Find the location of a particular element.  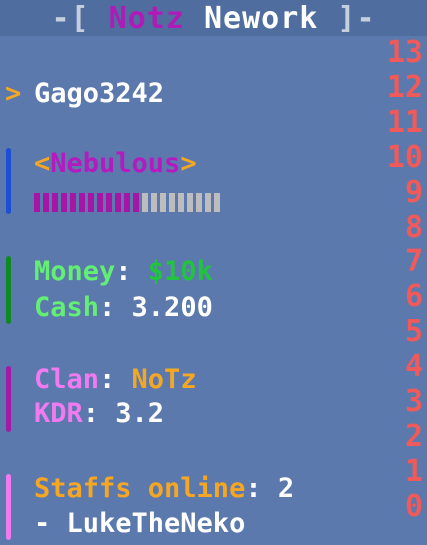

clan-label: Clan is located at coordinates (67, 379).